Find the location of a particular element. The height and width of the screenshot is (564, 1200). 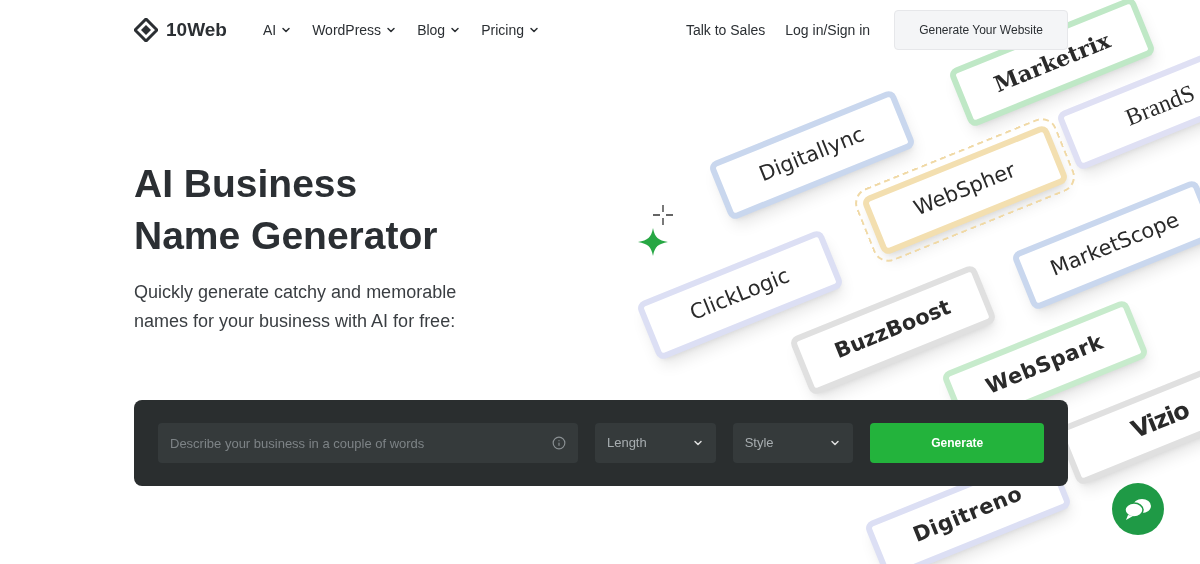

nav-link: AI is located at coordinates (277, 30).